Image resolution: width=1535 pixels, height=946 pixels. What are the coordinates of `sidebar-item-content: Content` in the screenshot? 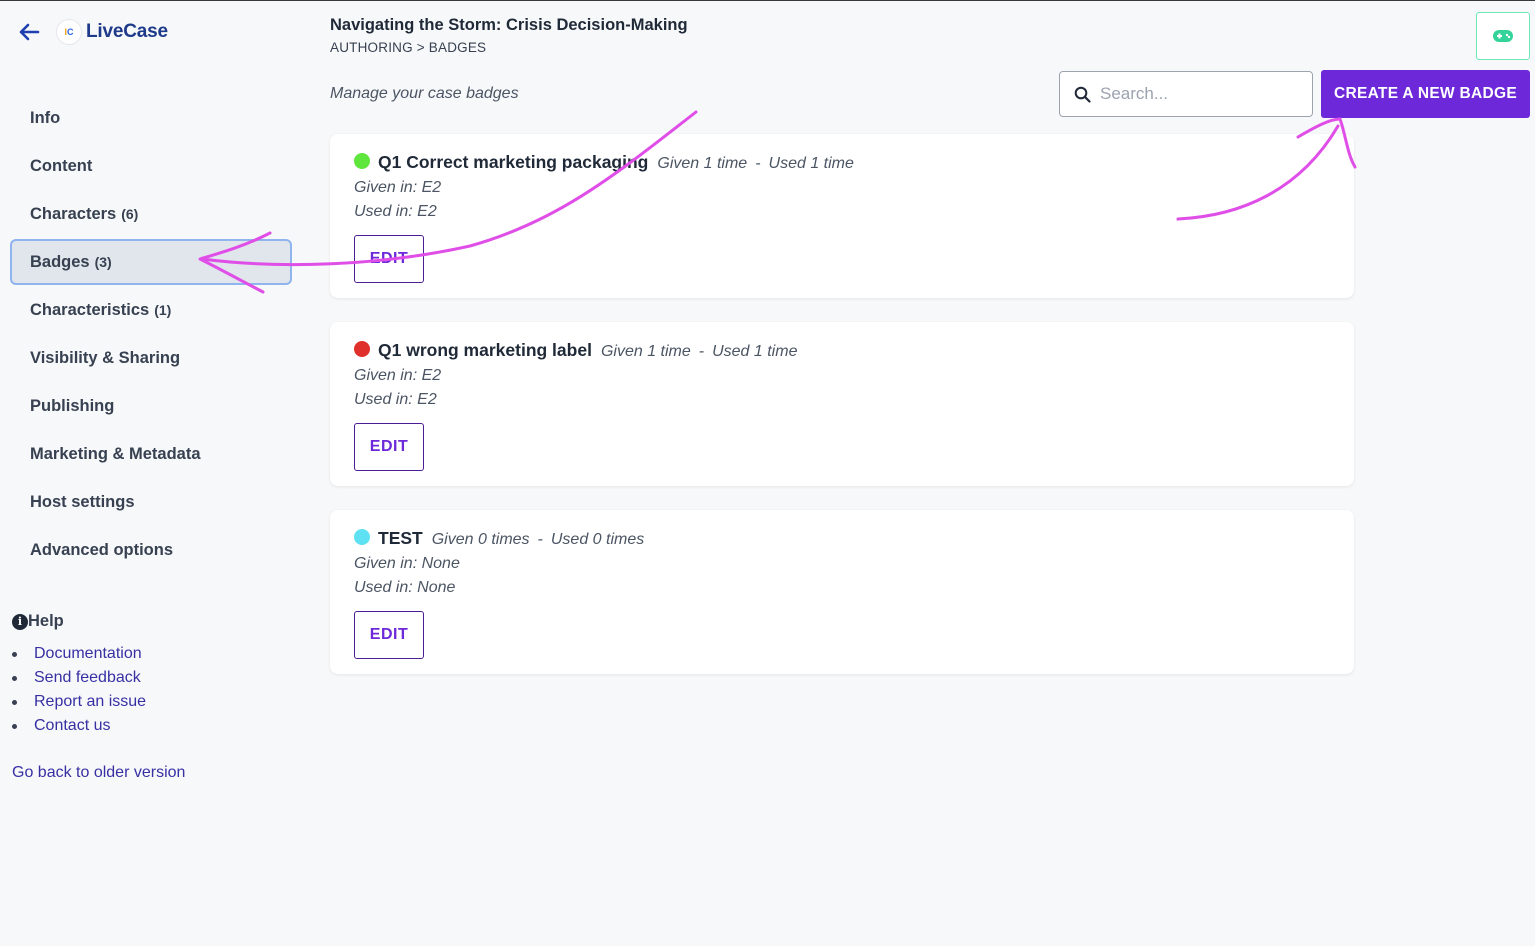 It's located at (151, 166).